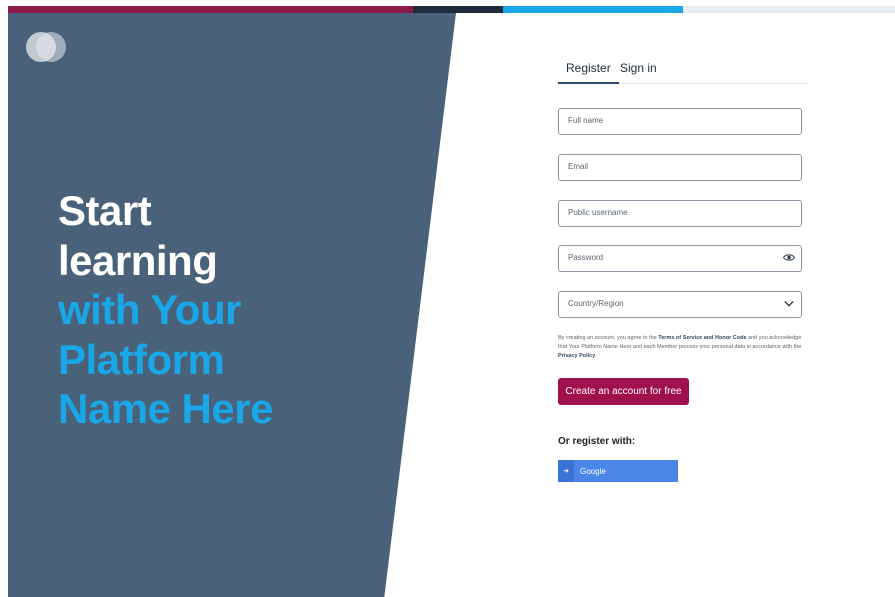 Image resolution: width=895 pixels, height=597 pixels. What do you see at coordinates (141, 359) in the screenshot?
I see `hero-line-4: Platform` at bounding box center [141, 359].